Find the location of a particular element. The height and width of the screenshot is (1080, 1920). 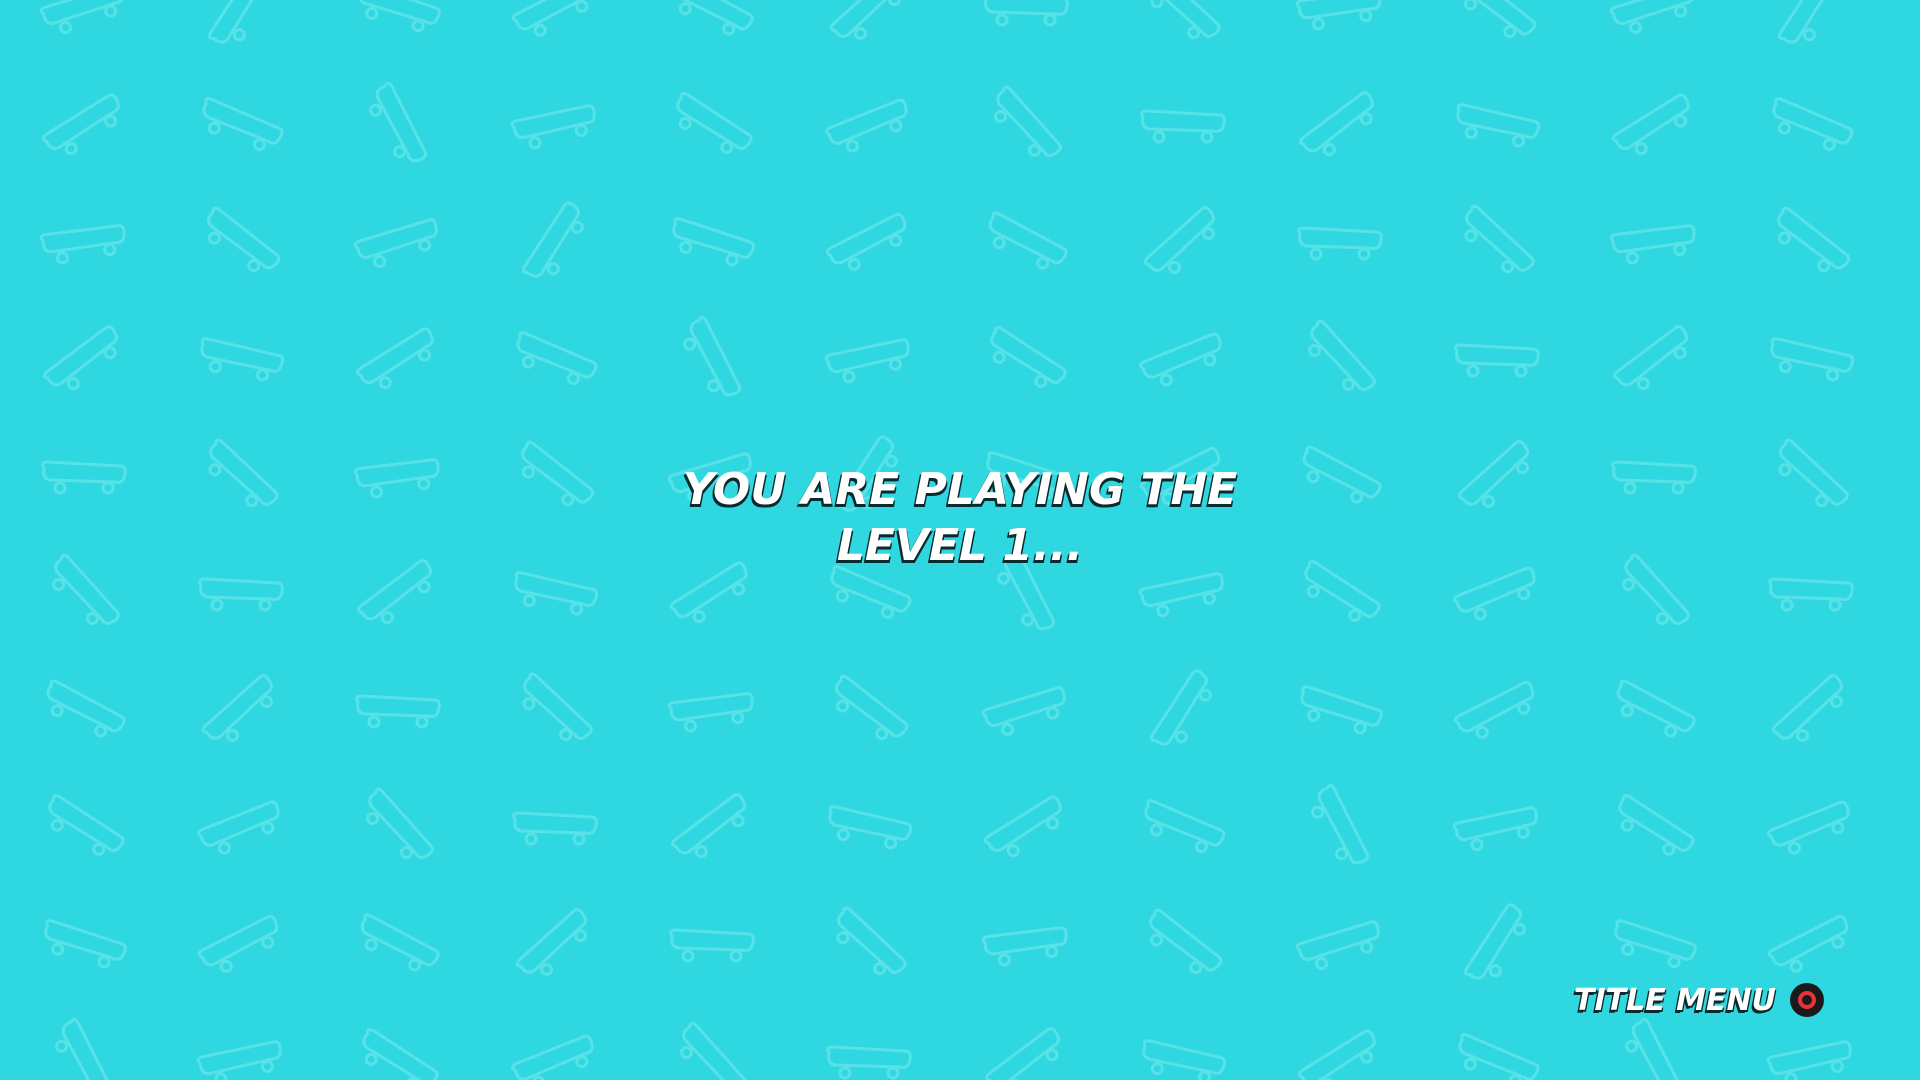

circle-ring-icon is located at coordinates (1807, 1000).